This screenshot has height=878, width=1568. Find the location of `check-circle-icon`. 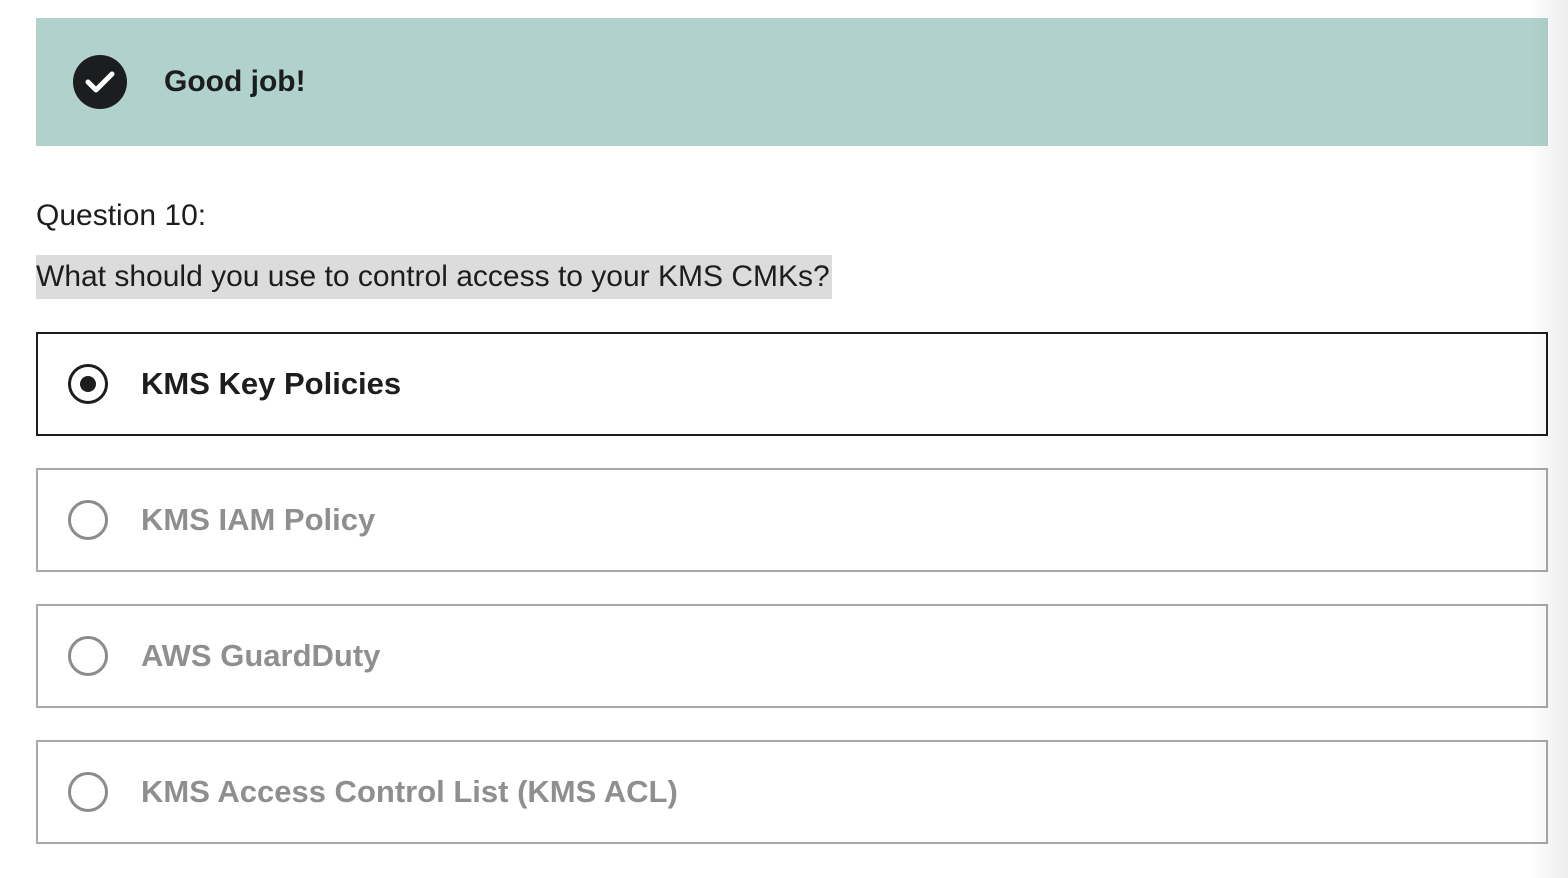

check-circle-icon is located at coordinates (100, 82).